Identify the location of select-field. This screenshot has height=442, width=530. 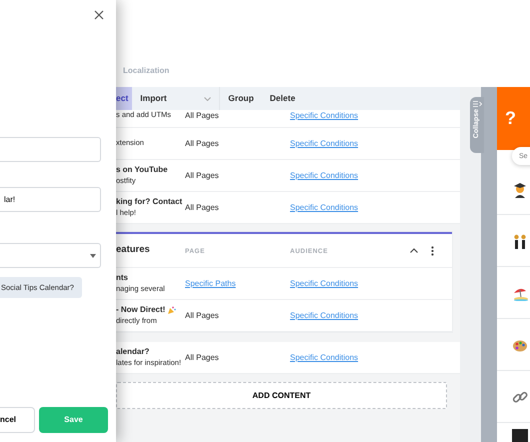
(50, 255).